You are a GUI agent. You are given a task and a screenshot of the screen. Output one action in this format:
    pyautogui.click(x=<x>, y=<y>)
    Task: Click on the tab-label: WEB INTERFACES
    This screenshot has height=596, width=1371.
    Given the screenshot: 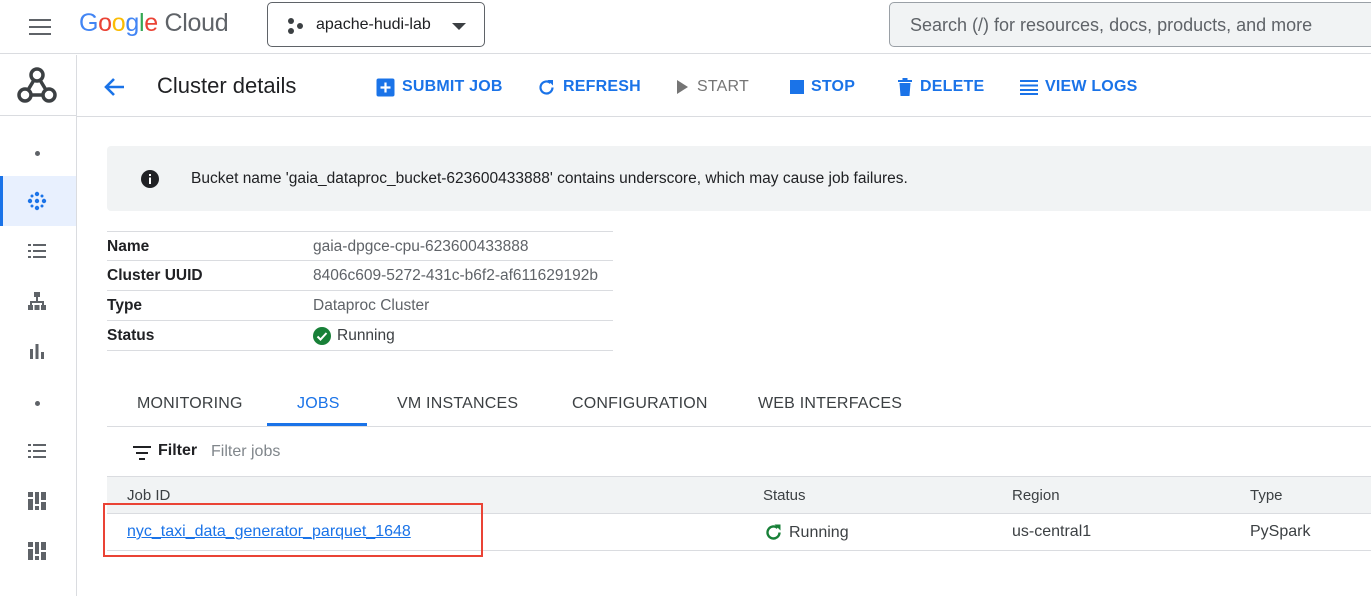 What is the action you would take?
    pyautogui.click(x=830, y=403)
    